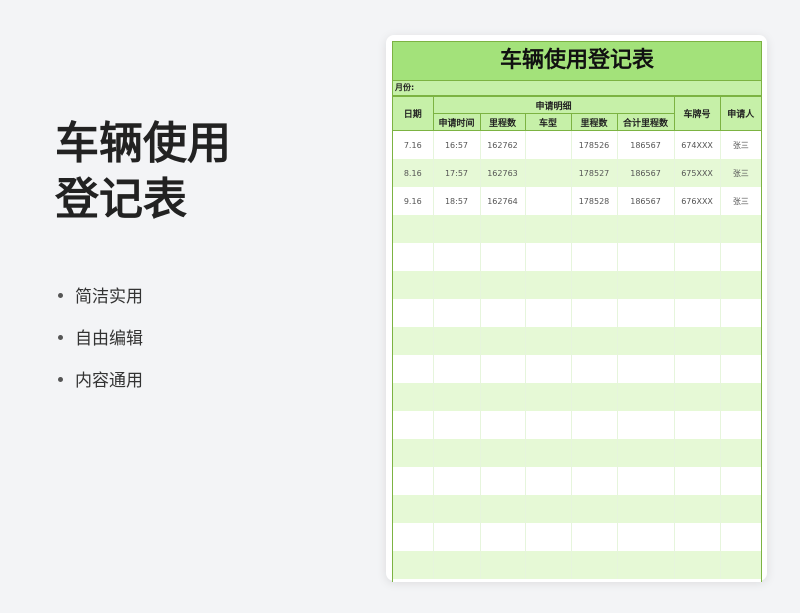  I want to click on cell-plate: 674XXX, so click(697, 144).